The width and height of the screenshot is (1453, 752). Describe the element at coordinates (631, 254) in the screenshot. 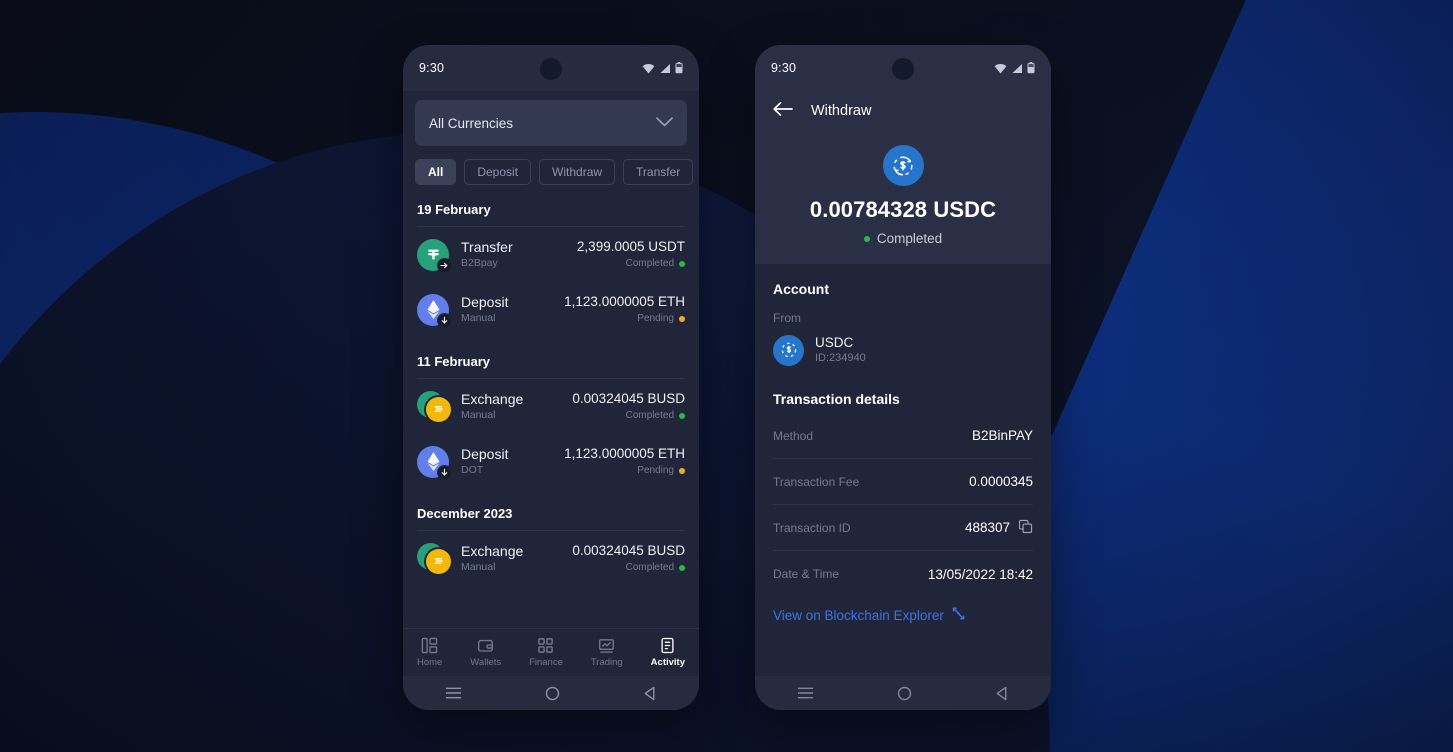

I see `transaction-values: 2,399.0005 USDT Completed` at that location.